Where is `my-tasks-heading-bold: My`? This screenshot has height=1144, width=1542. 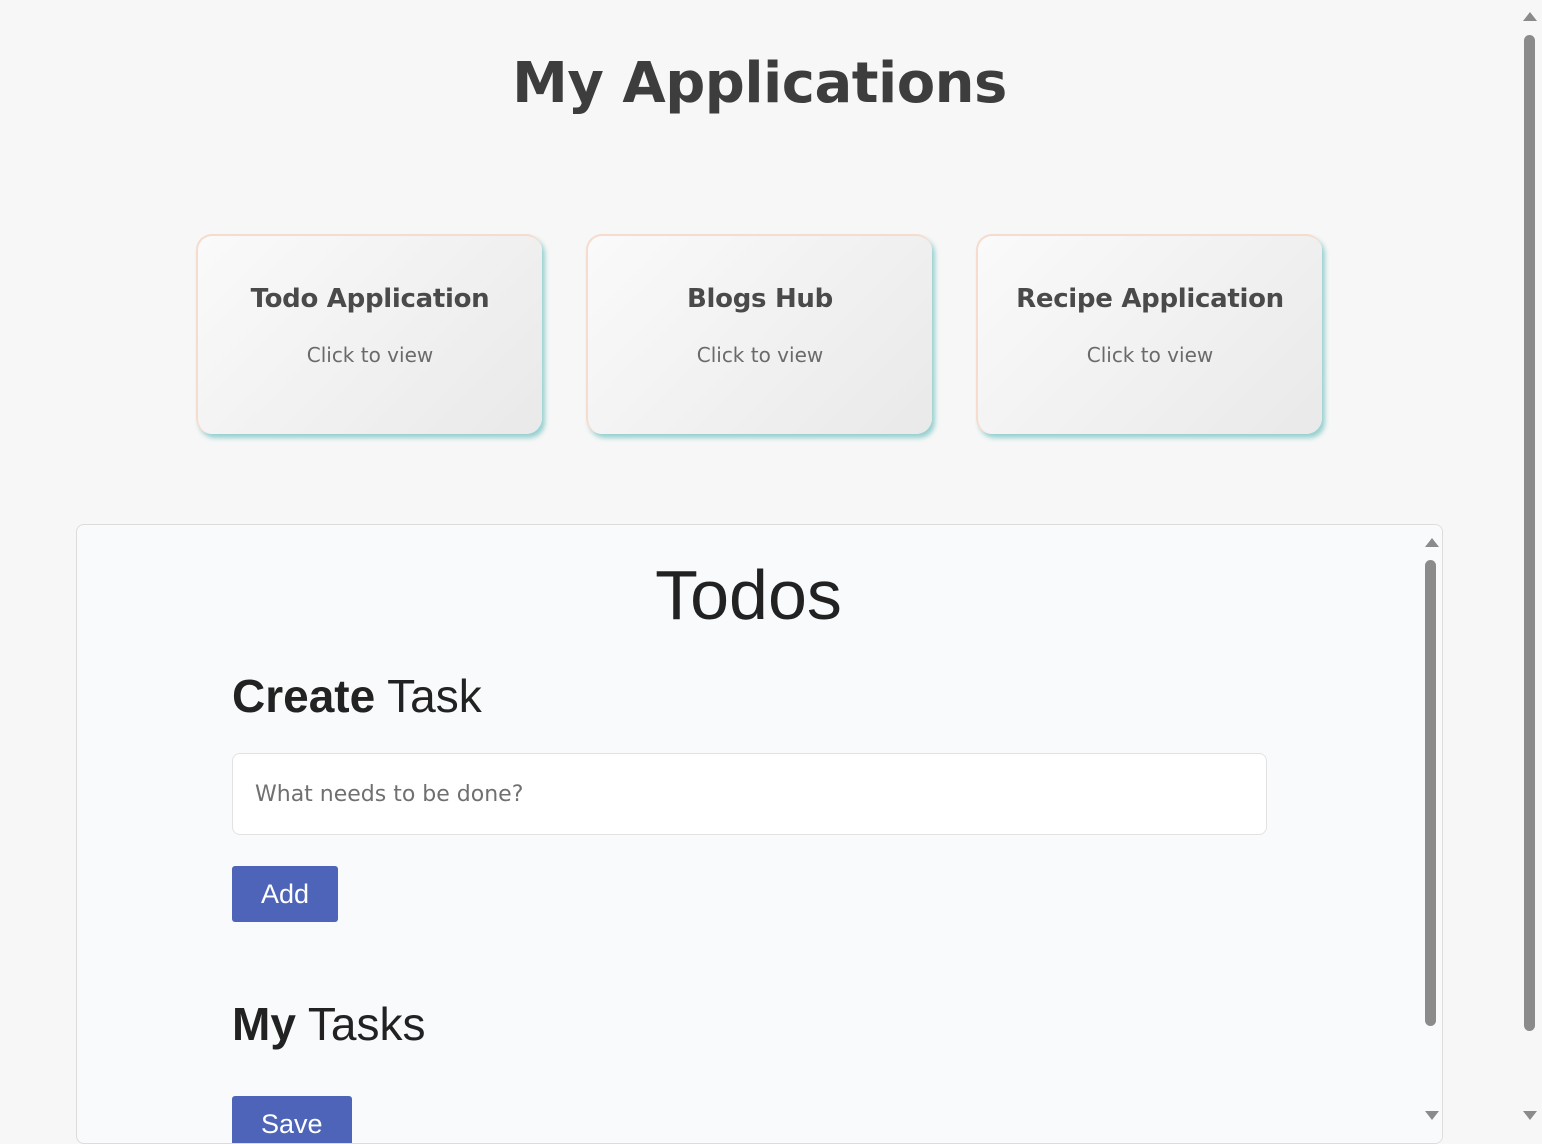
my-tasks-heading-bold: My is located at coordinates (264, 1024).